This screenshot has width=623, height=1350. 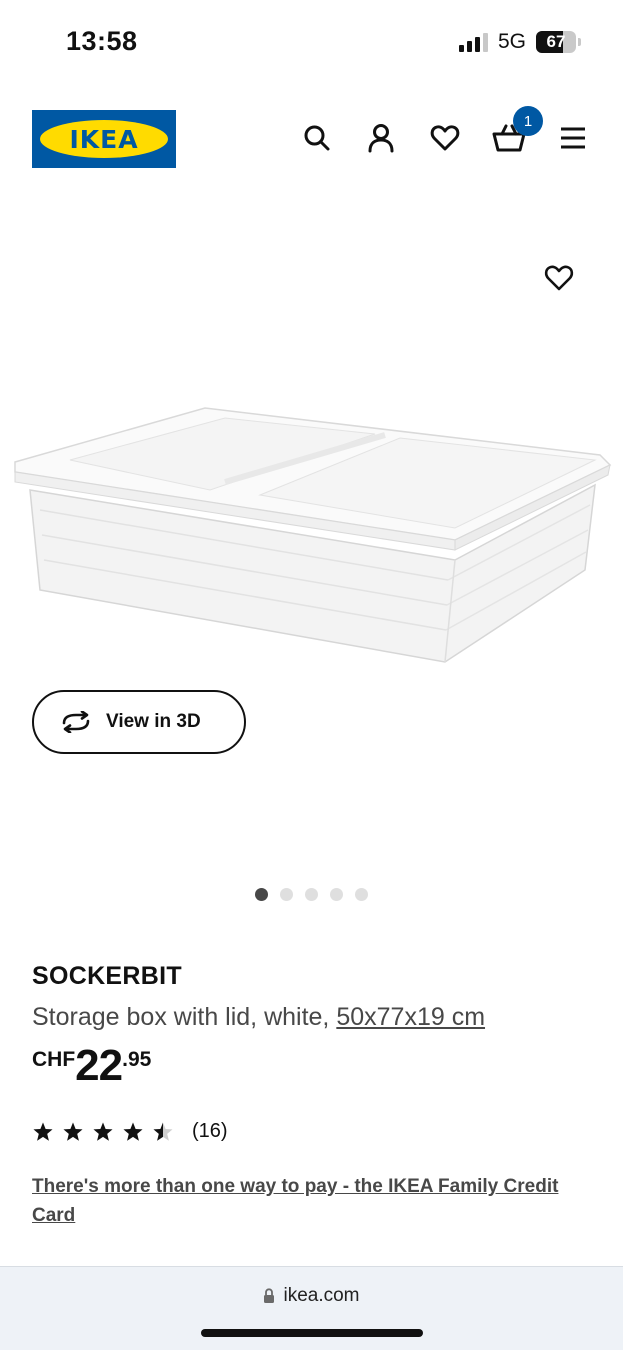 I want to click on search-icon, so click(x=317, y=138).